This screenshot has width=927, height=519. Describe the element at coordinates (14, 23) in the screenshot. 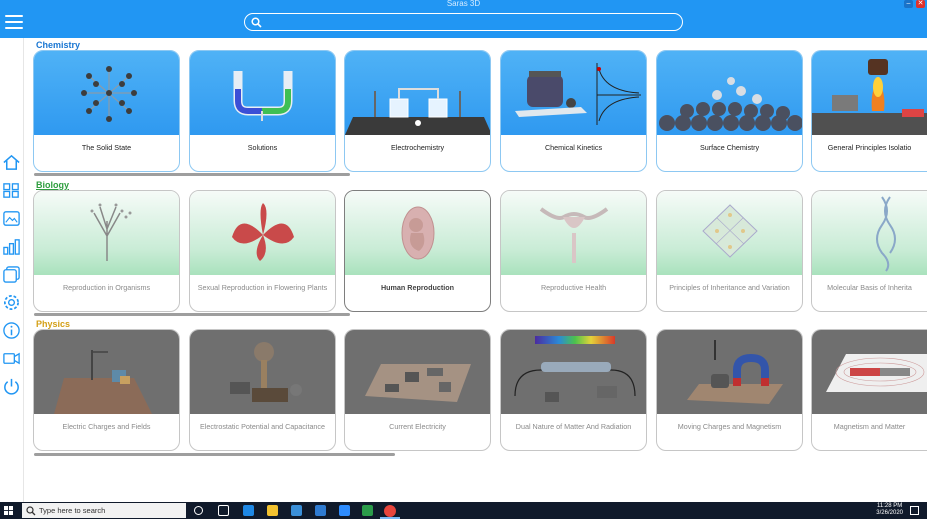

I see `menu-icon` at that location.